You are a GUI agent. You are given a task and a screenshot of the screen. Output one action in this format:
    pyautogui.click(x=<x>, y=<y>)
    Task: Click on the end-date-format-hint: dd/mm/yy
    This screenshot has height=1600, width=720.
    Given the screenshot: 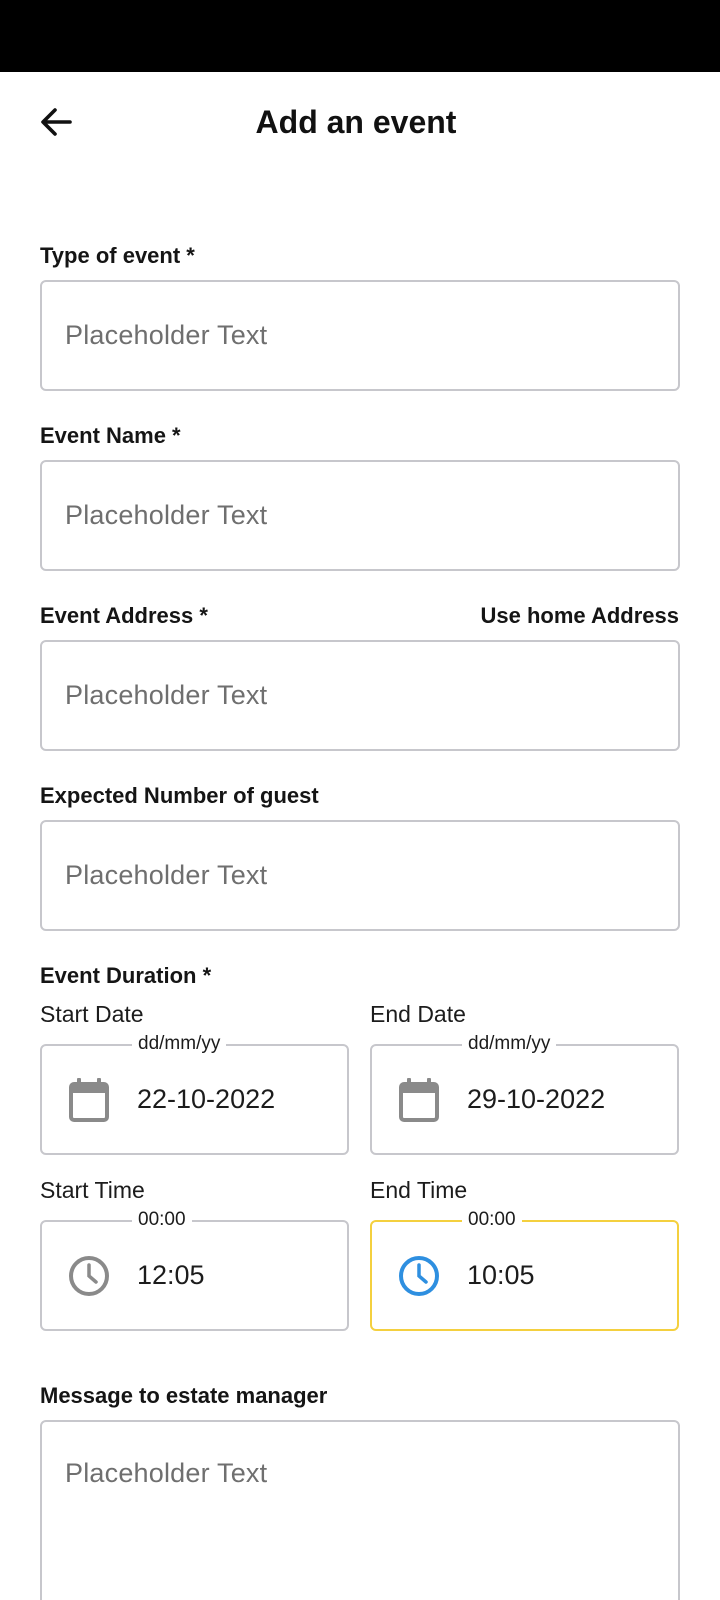 What is the action you would take?
    pyautogui.click(x=509, y=1044)
    